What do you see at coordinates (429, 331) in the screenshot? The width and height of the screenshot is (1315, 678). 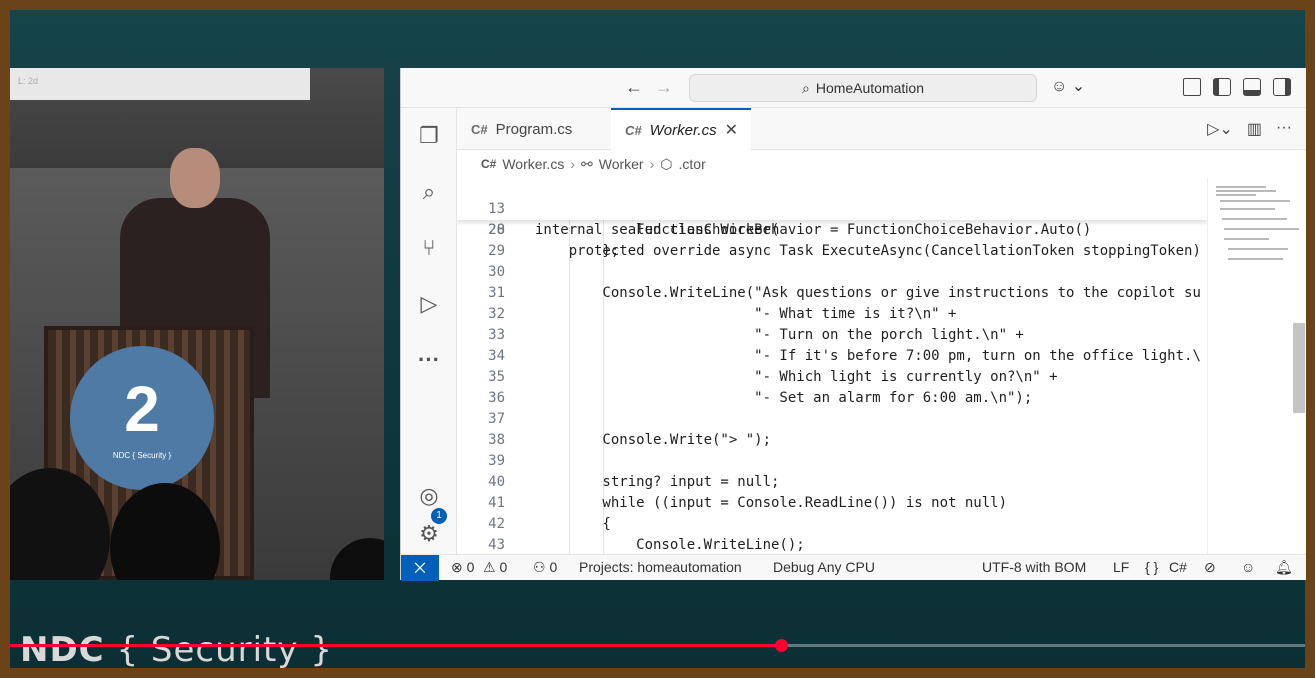 I see `activity-bar: ❐ ⌕ ⑂ ▷ ··· ◎ 1 ⚙` at bounding box center [429, 331].